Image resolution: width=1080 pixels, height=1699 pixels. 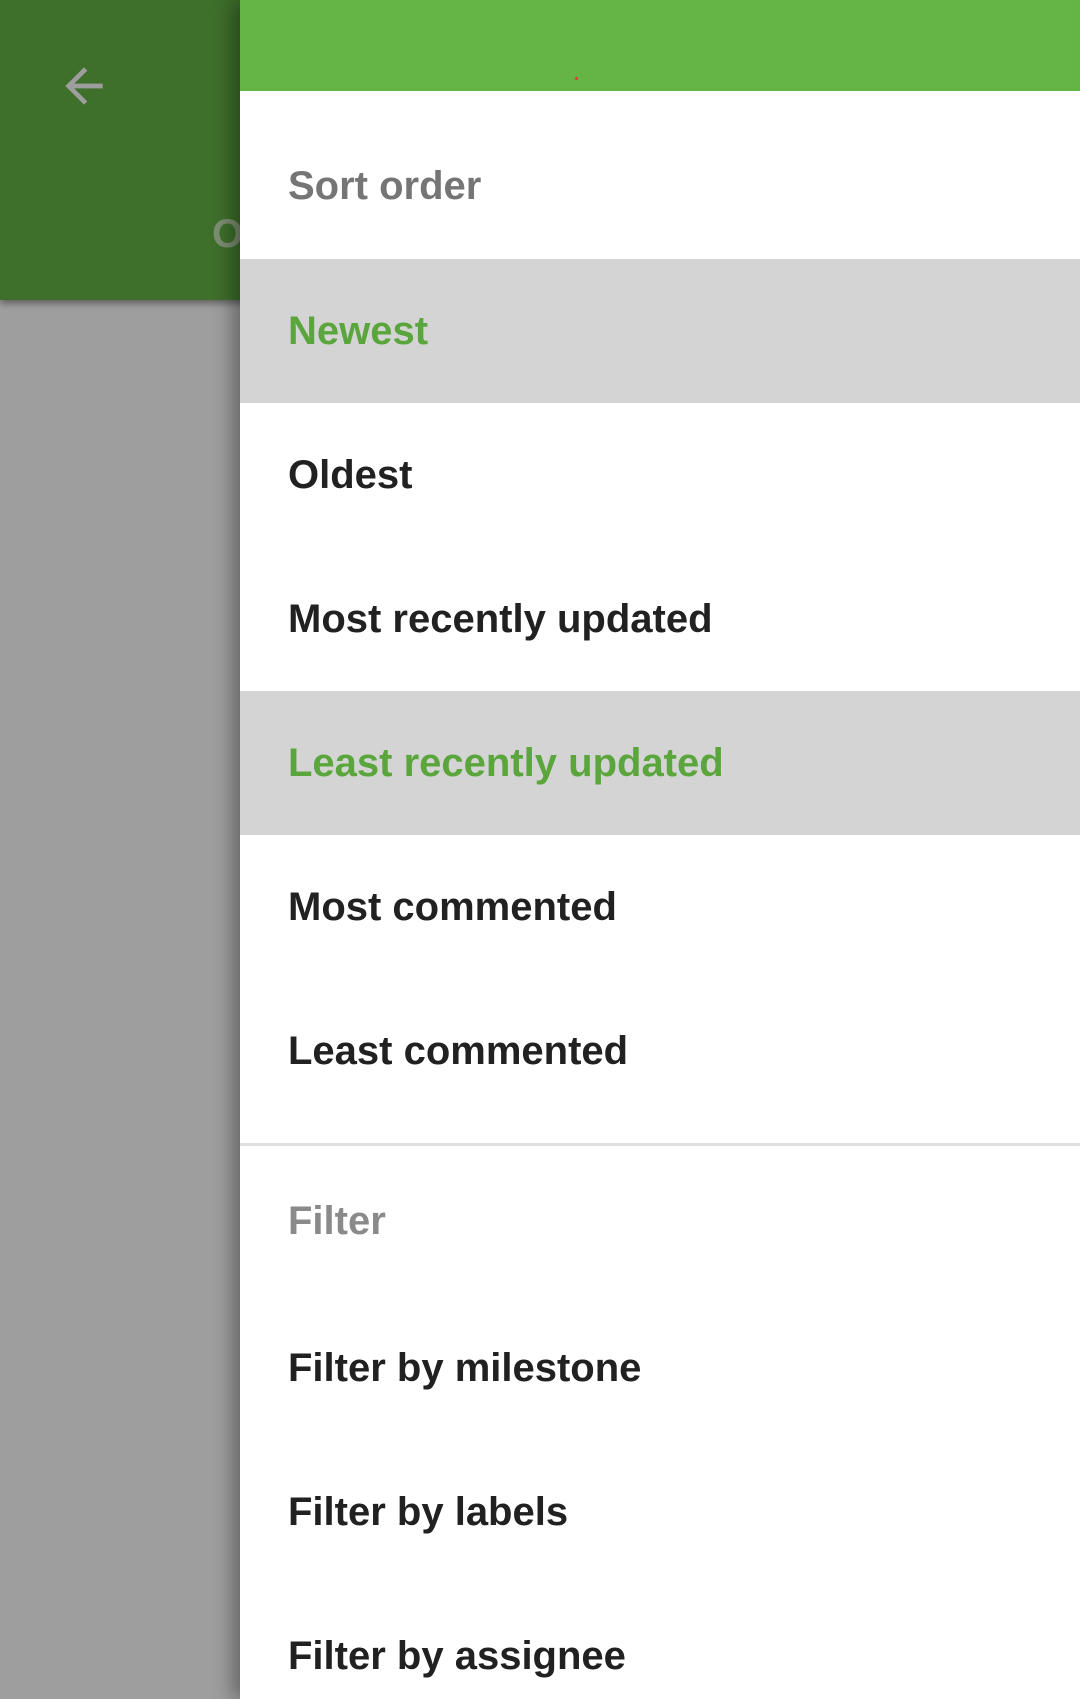 I want to click on sort-option-most-recently-updated: Most recently updated, so click(x=660, y=619).